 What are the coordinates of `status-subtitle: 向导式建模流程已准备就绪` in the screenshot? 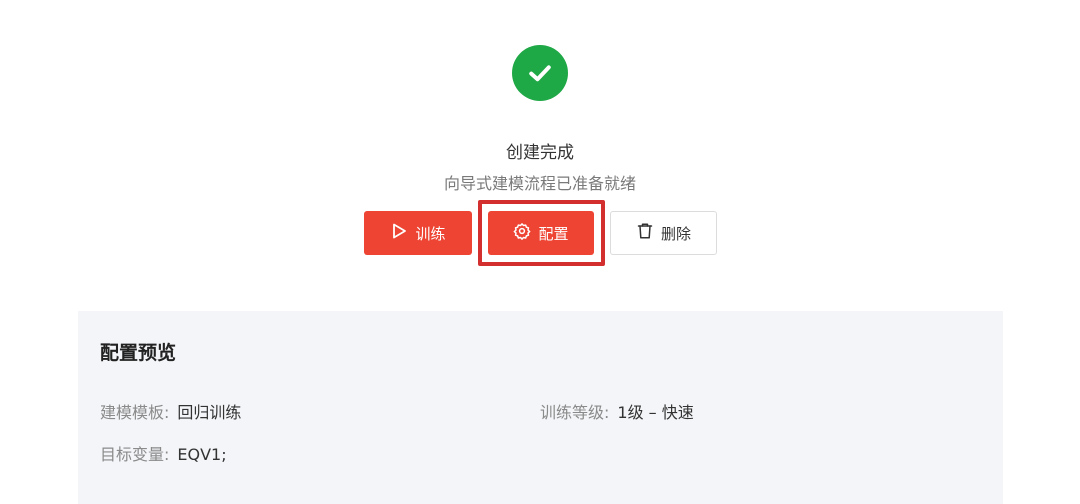 It's located at (539, 183).